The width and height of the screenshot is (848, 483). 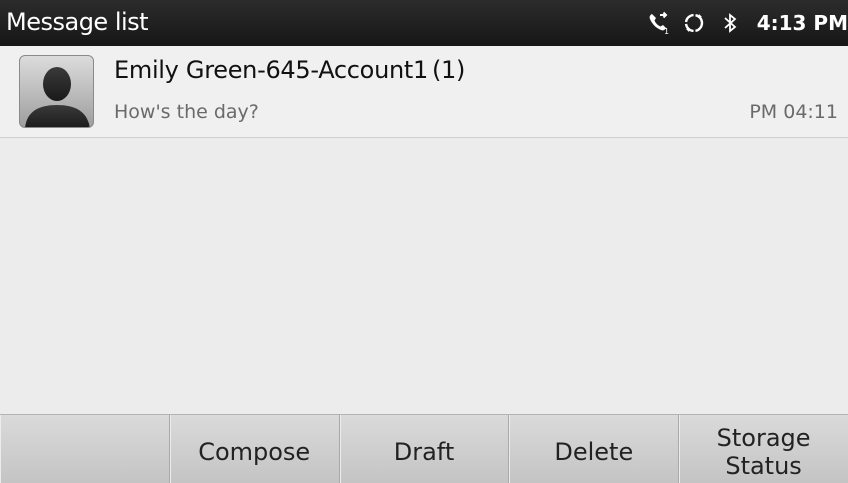 What do you see at coordinates (802, 23) in the screenshot?
I see `clock: 4:13 PM` at bounding box center [802, 23].